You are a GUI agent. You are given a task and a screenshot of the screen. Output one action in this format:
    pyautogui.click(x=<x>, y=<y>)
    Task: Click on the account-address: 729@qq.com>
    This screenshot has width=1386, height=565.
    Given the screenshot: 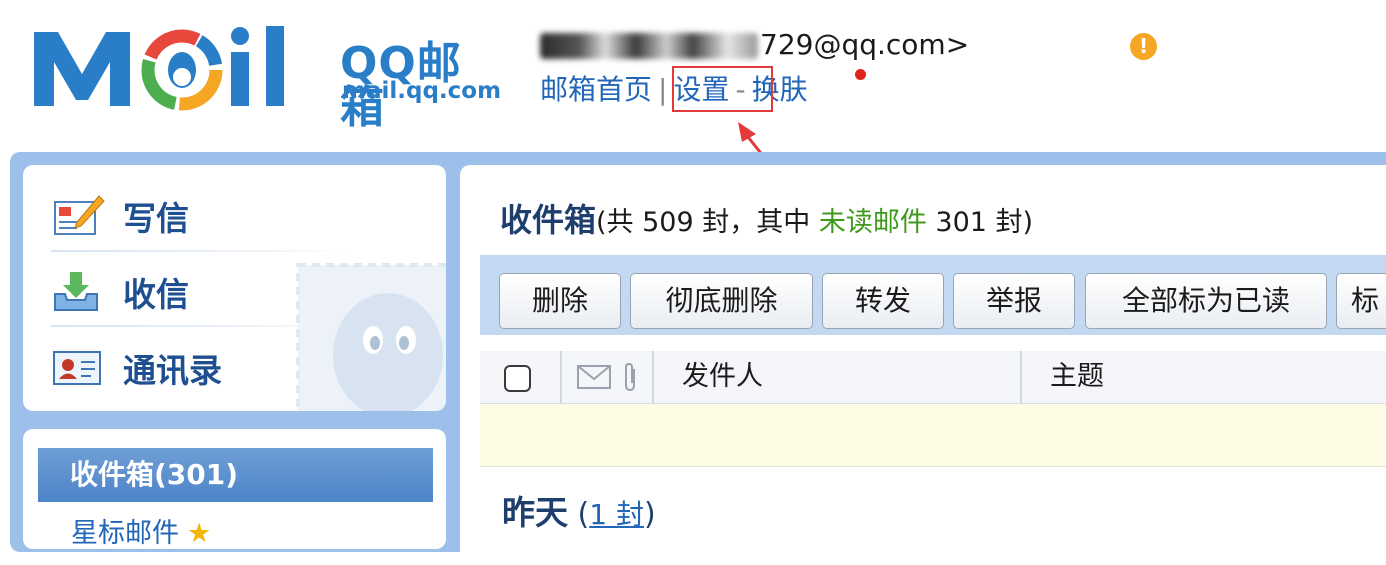 What is the action you would take?
    pyautogui.click(x=754, y=45)
    